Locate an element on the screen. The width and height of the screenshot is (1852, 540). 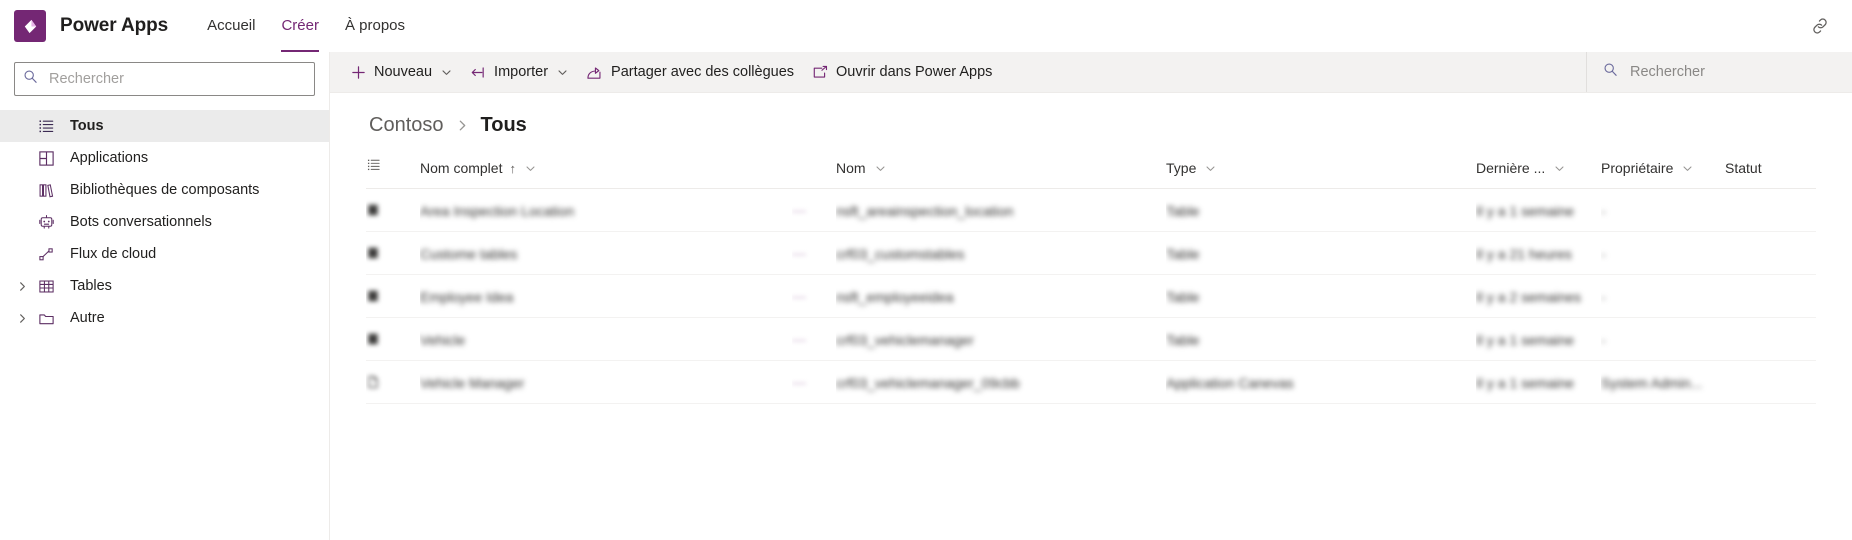
list-bullet-icon is located at coordinates (46, 126).